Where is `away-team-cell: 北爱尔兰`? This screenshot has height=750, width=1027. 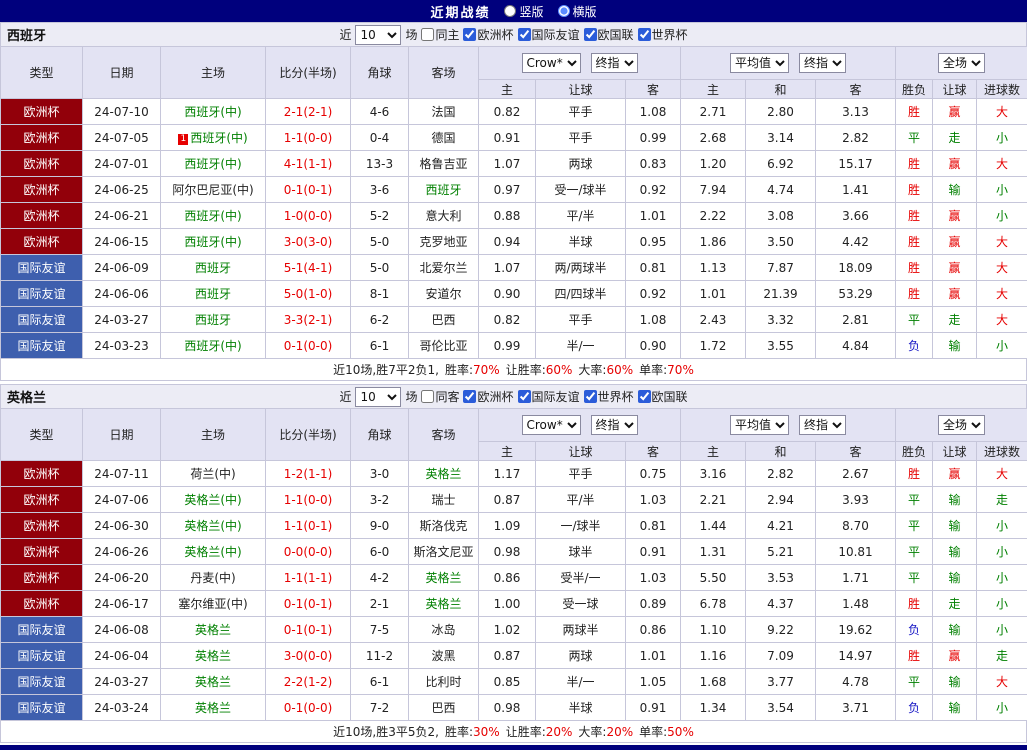
away-team-cell: 北爱尔兰 is located at coordinates (444, 268).